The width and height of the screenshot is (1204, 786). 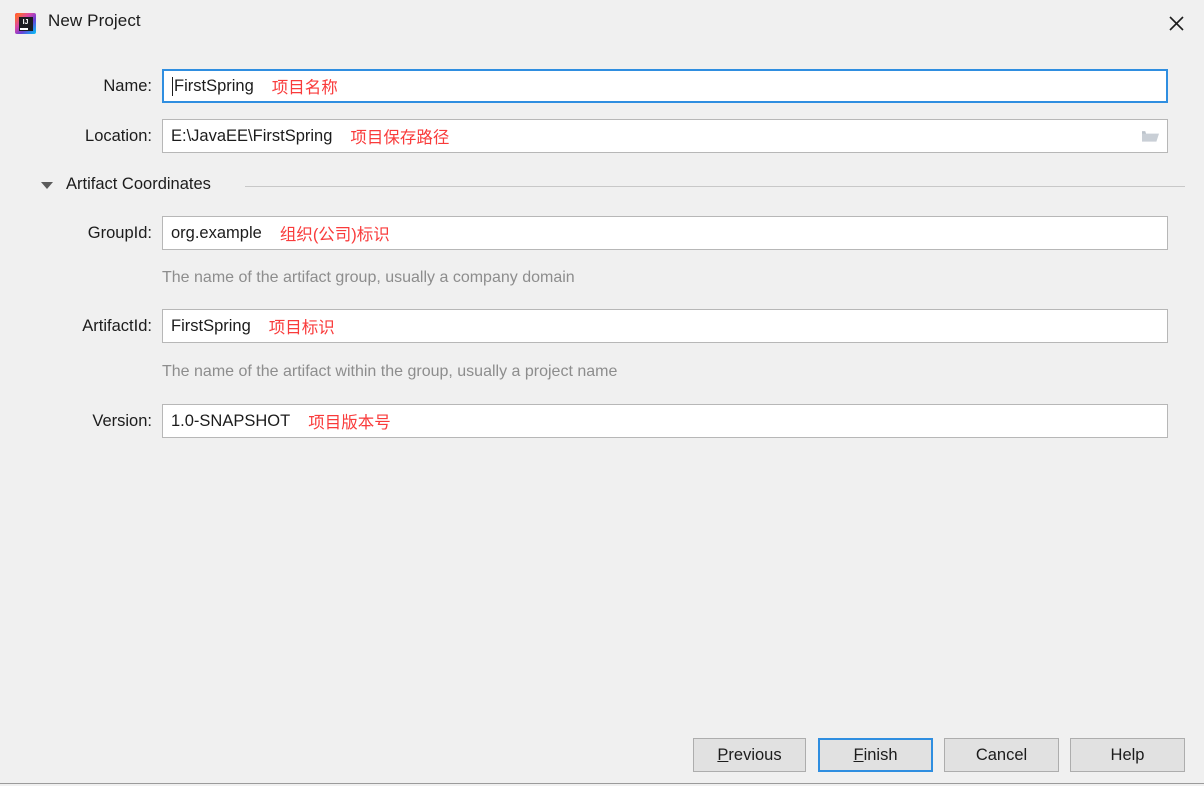 I want to click on location-label: Location:, so click(x=118, y=136).